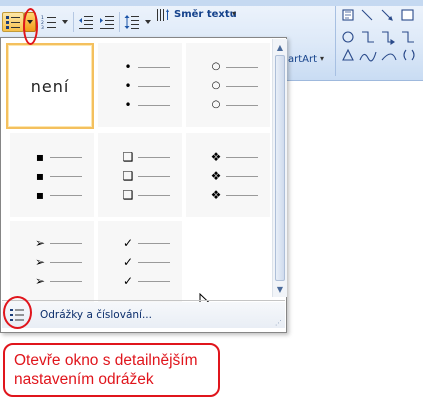  What do you see at coordinates (322, 58) in the screenshot?
I see `smartart-chevron: ▾` at bounding box center [322, 58].